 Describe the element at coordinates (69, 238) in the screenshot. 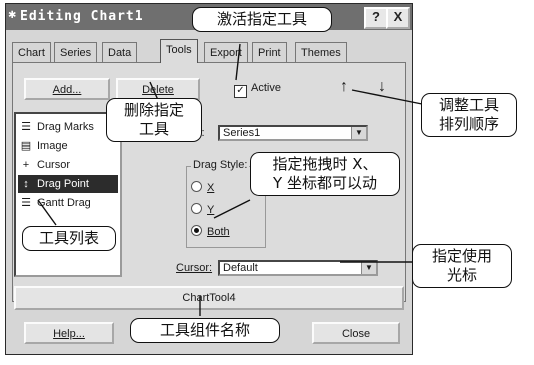

I see `callout-tool-list: 工具列表` at that location.